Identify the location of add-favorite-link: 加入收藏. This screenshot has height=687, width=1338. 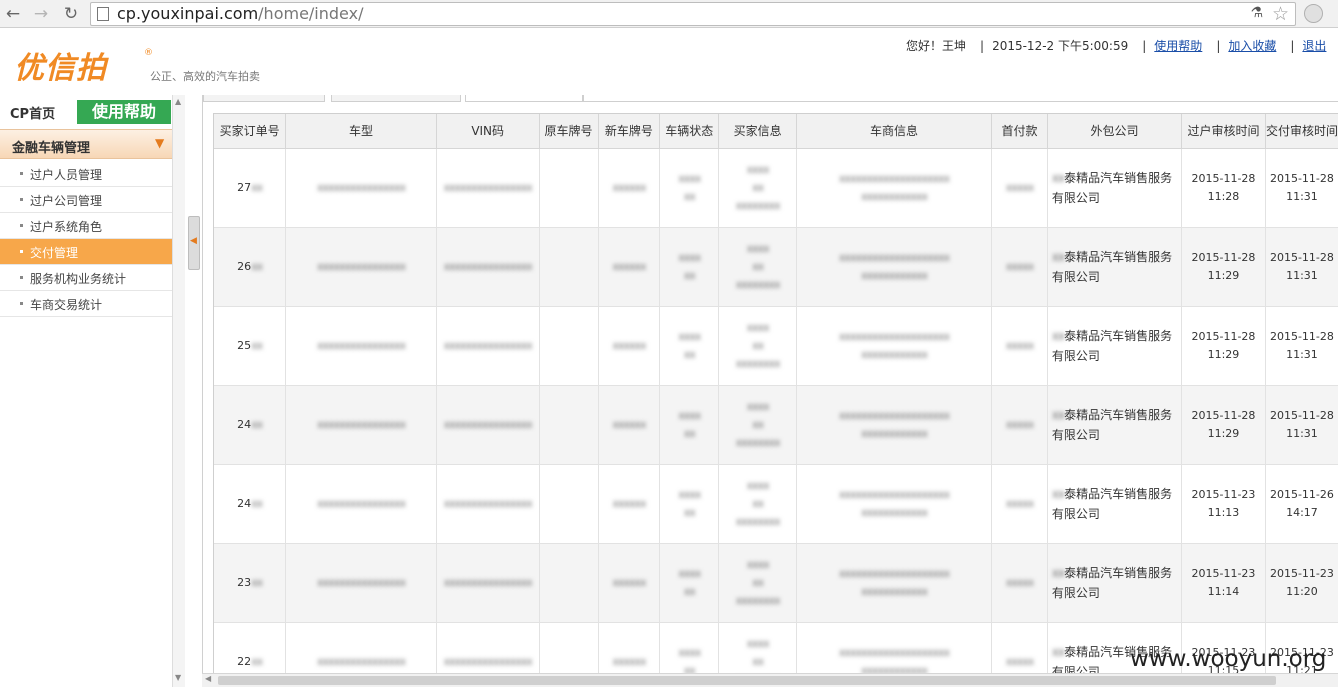
(1252, 46).